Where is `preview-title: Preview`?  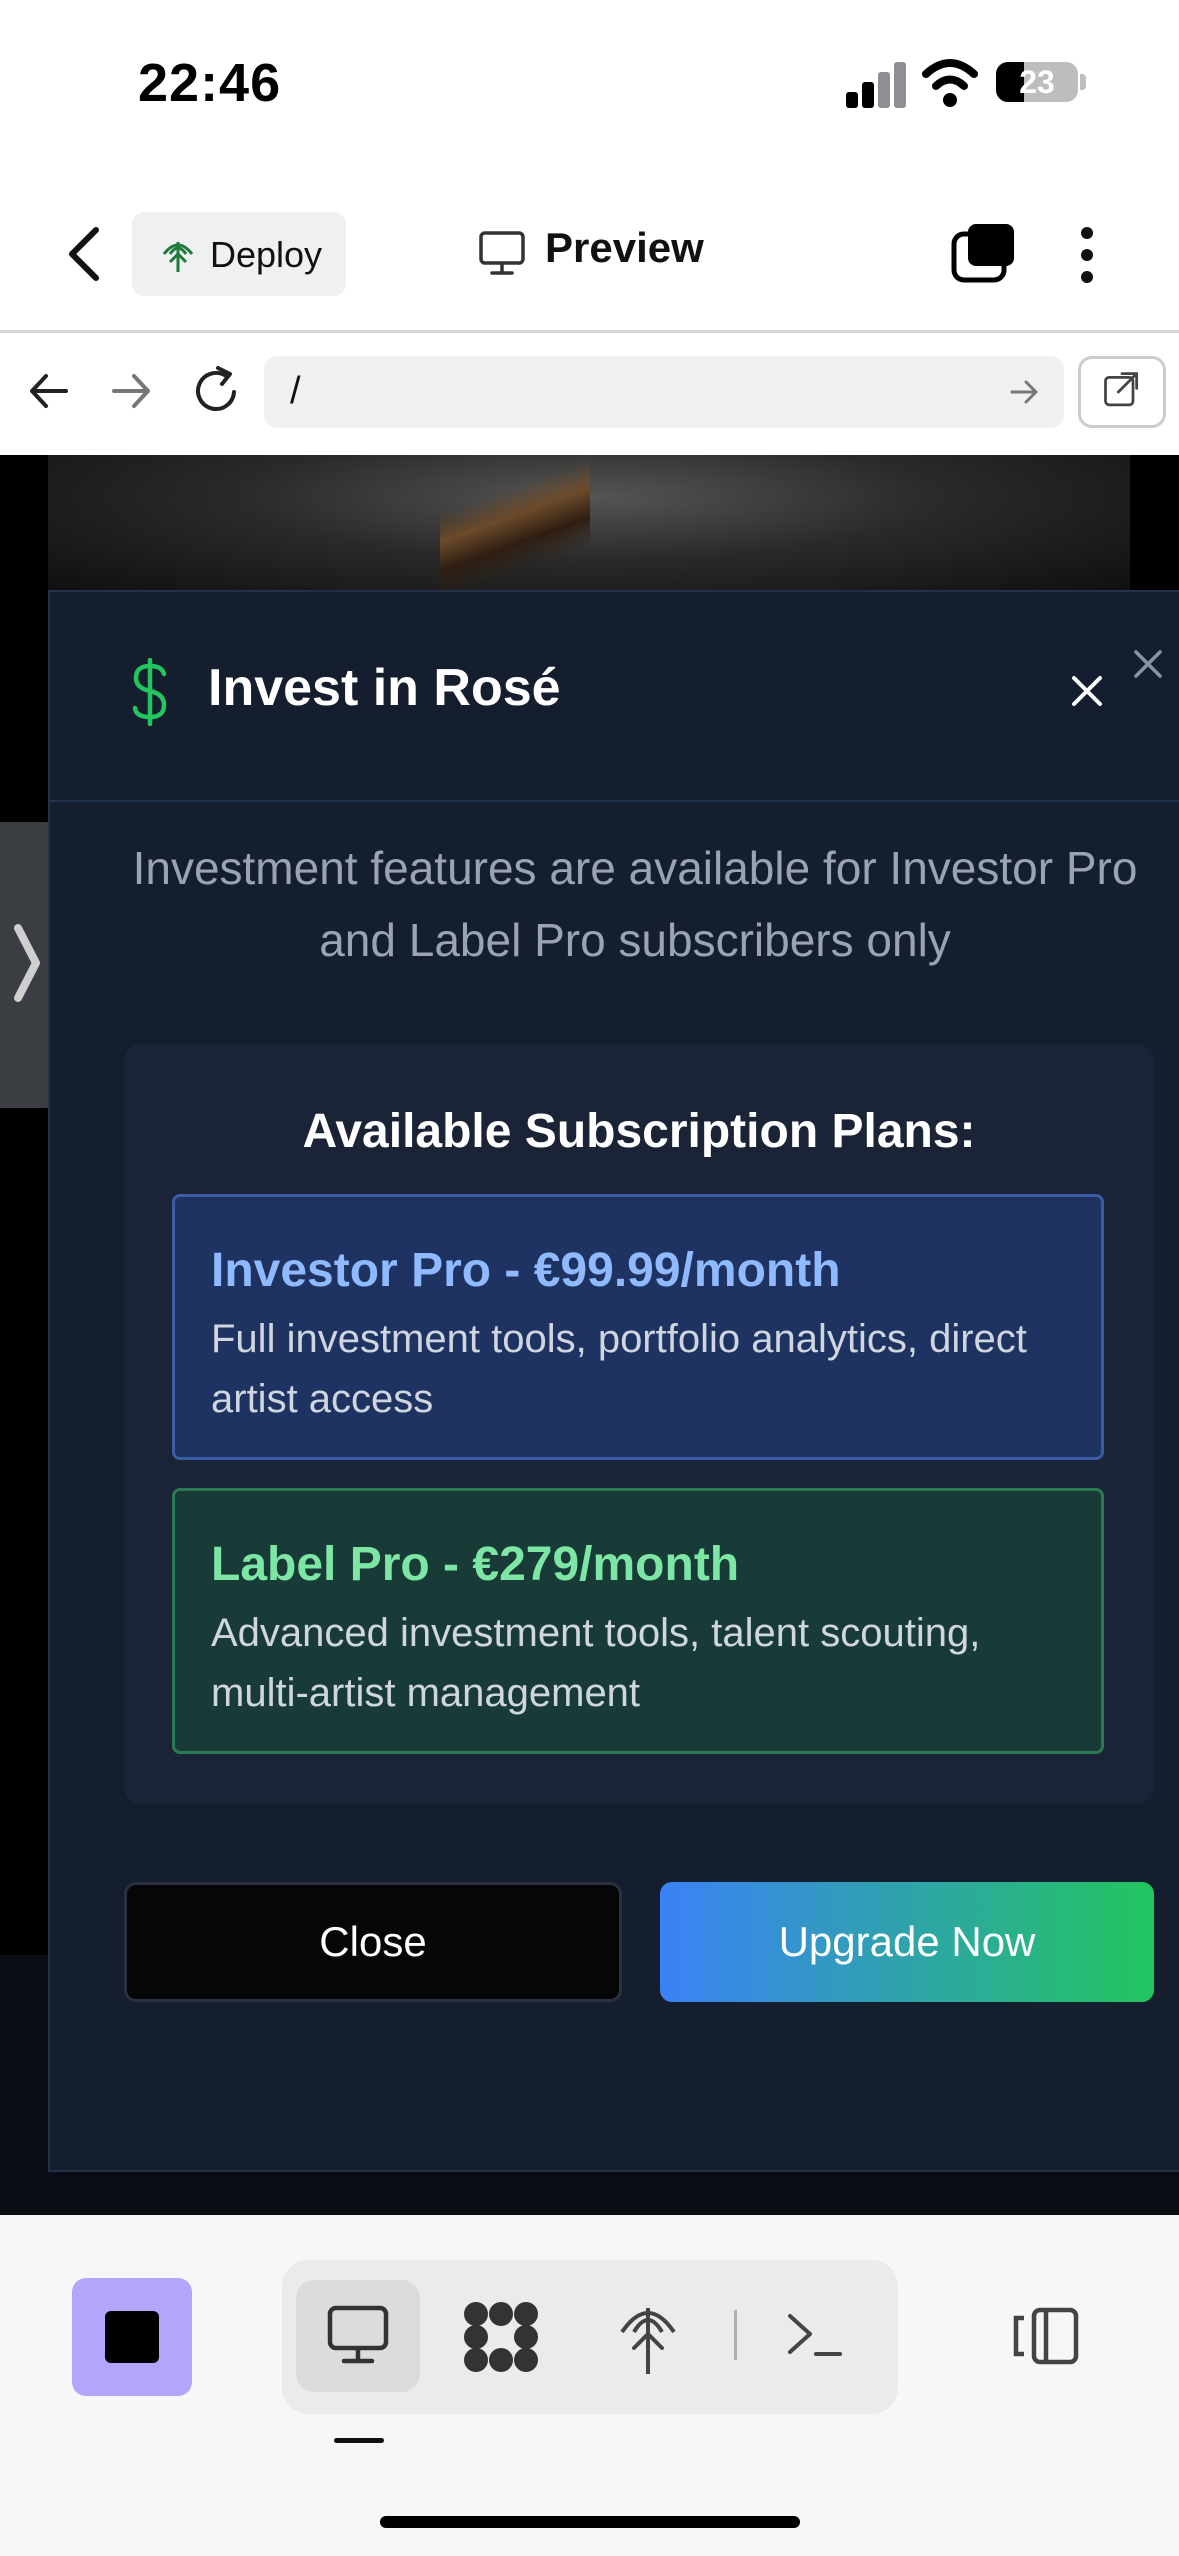
preview-title: Preview is located at coordinates (624, 248).